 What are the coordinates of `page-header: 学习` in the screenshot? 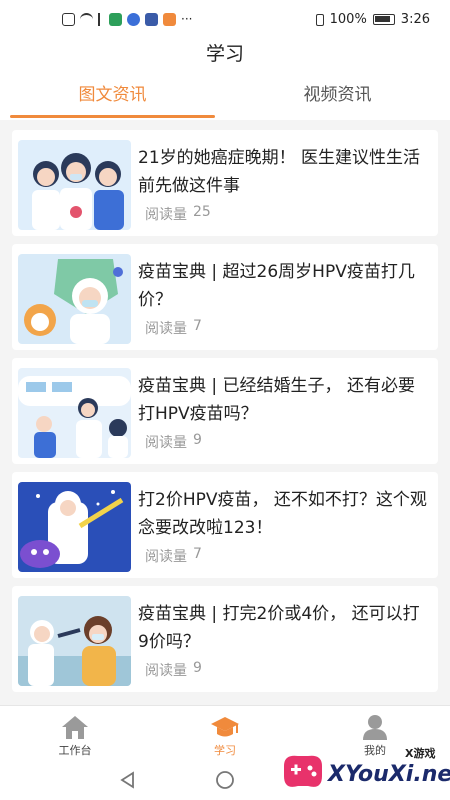 It's located at (225, 57).